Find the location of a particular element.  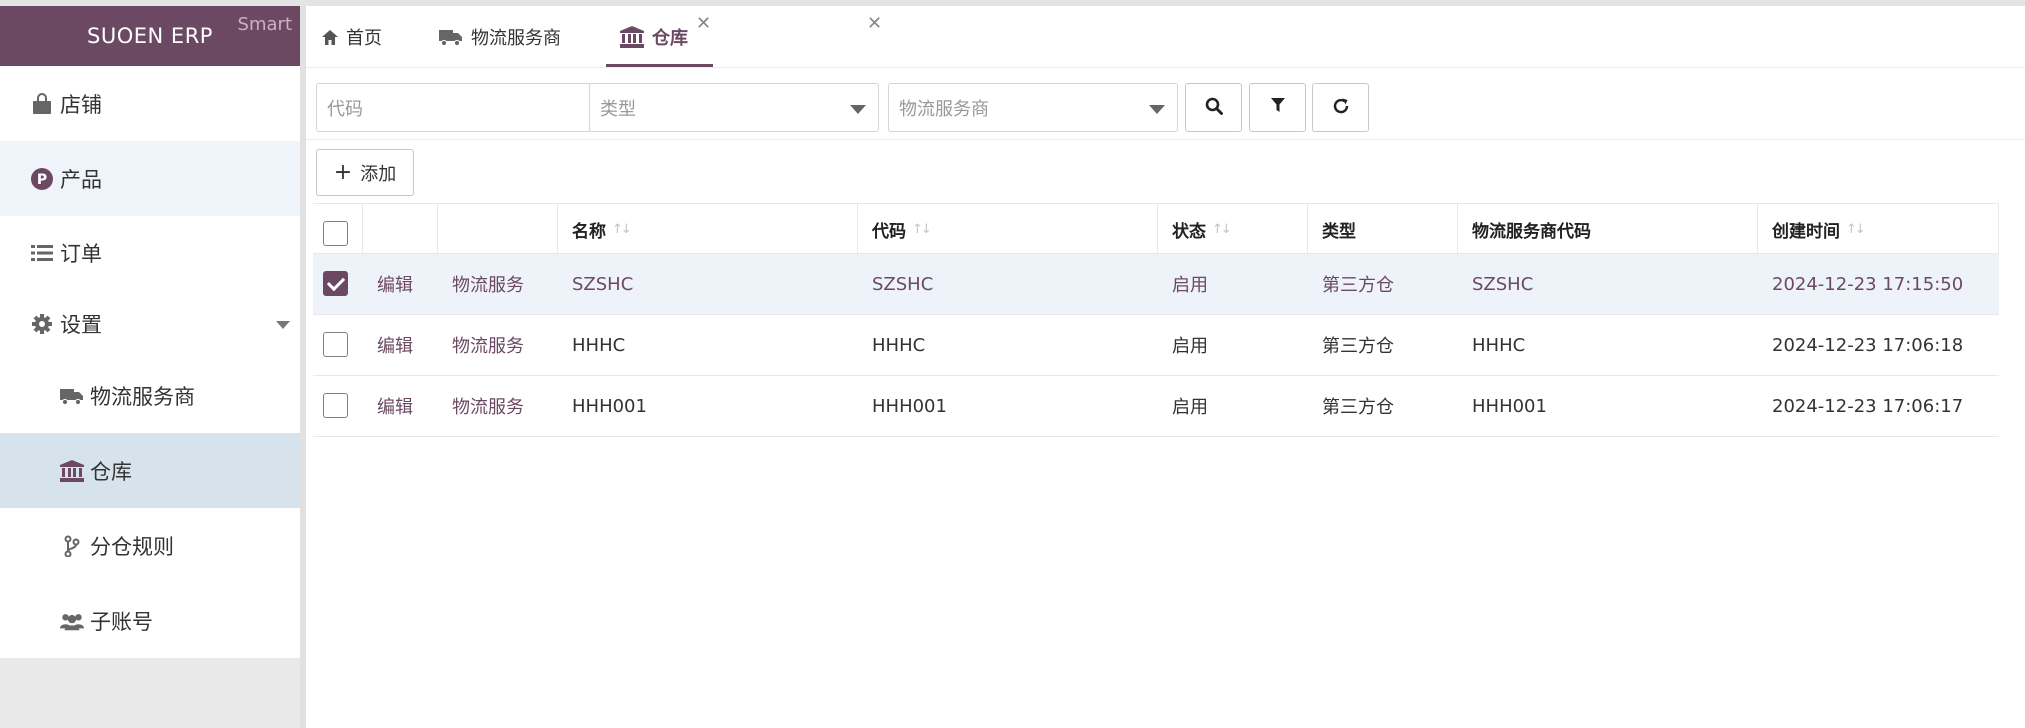

search-button is located at coordinates (1213, 107).